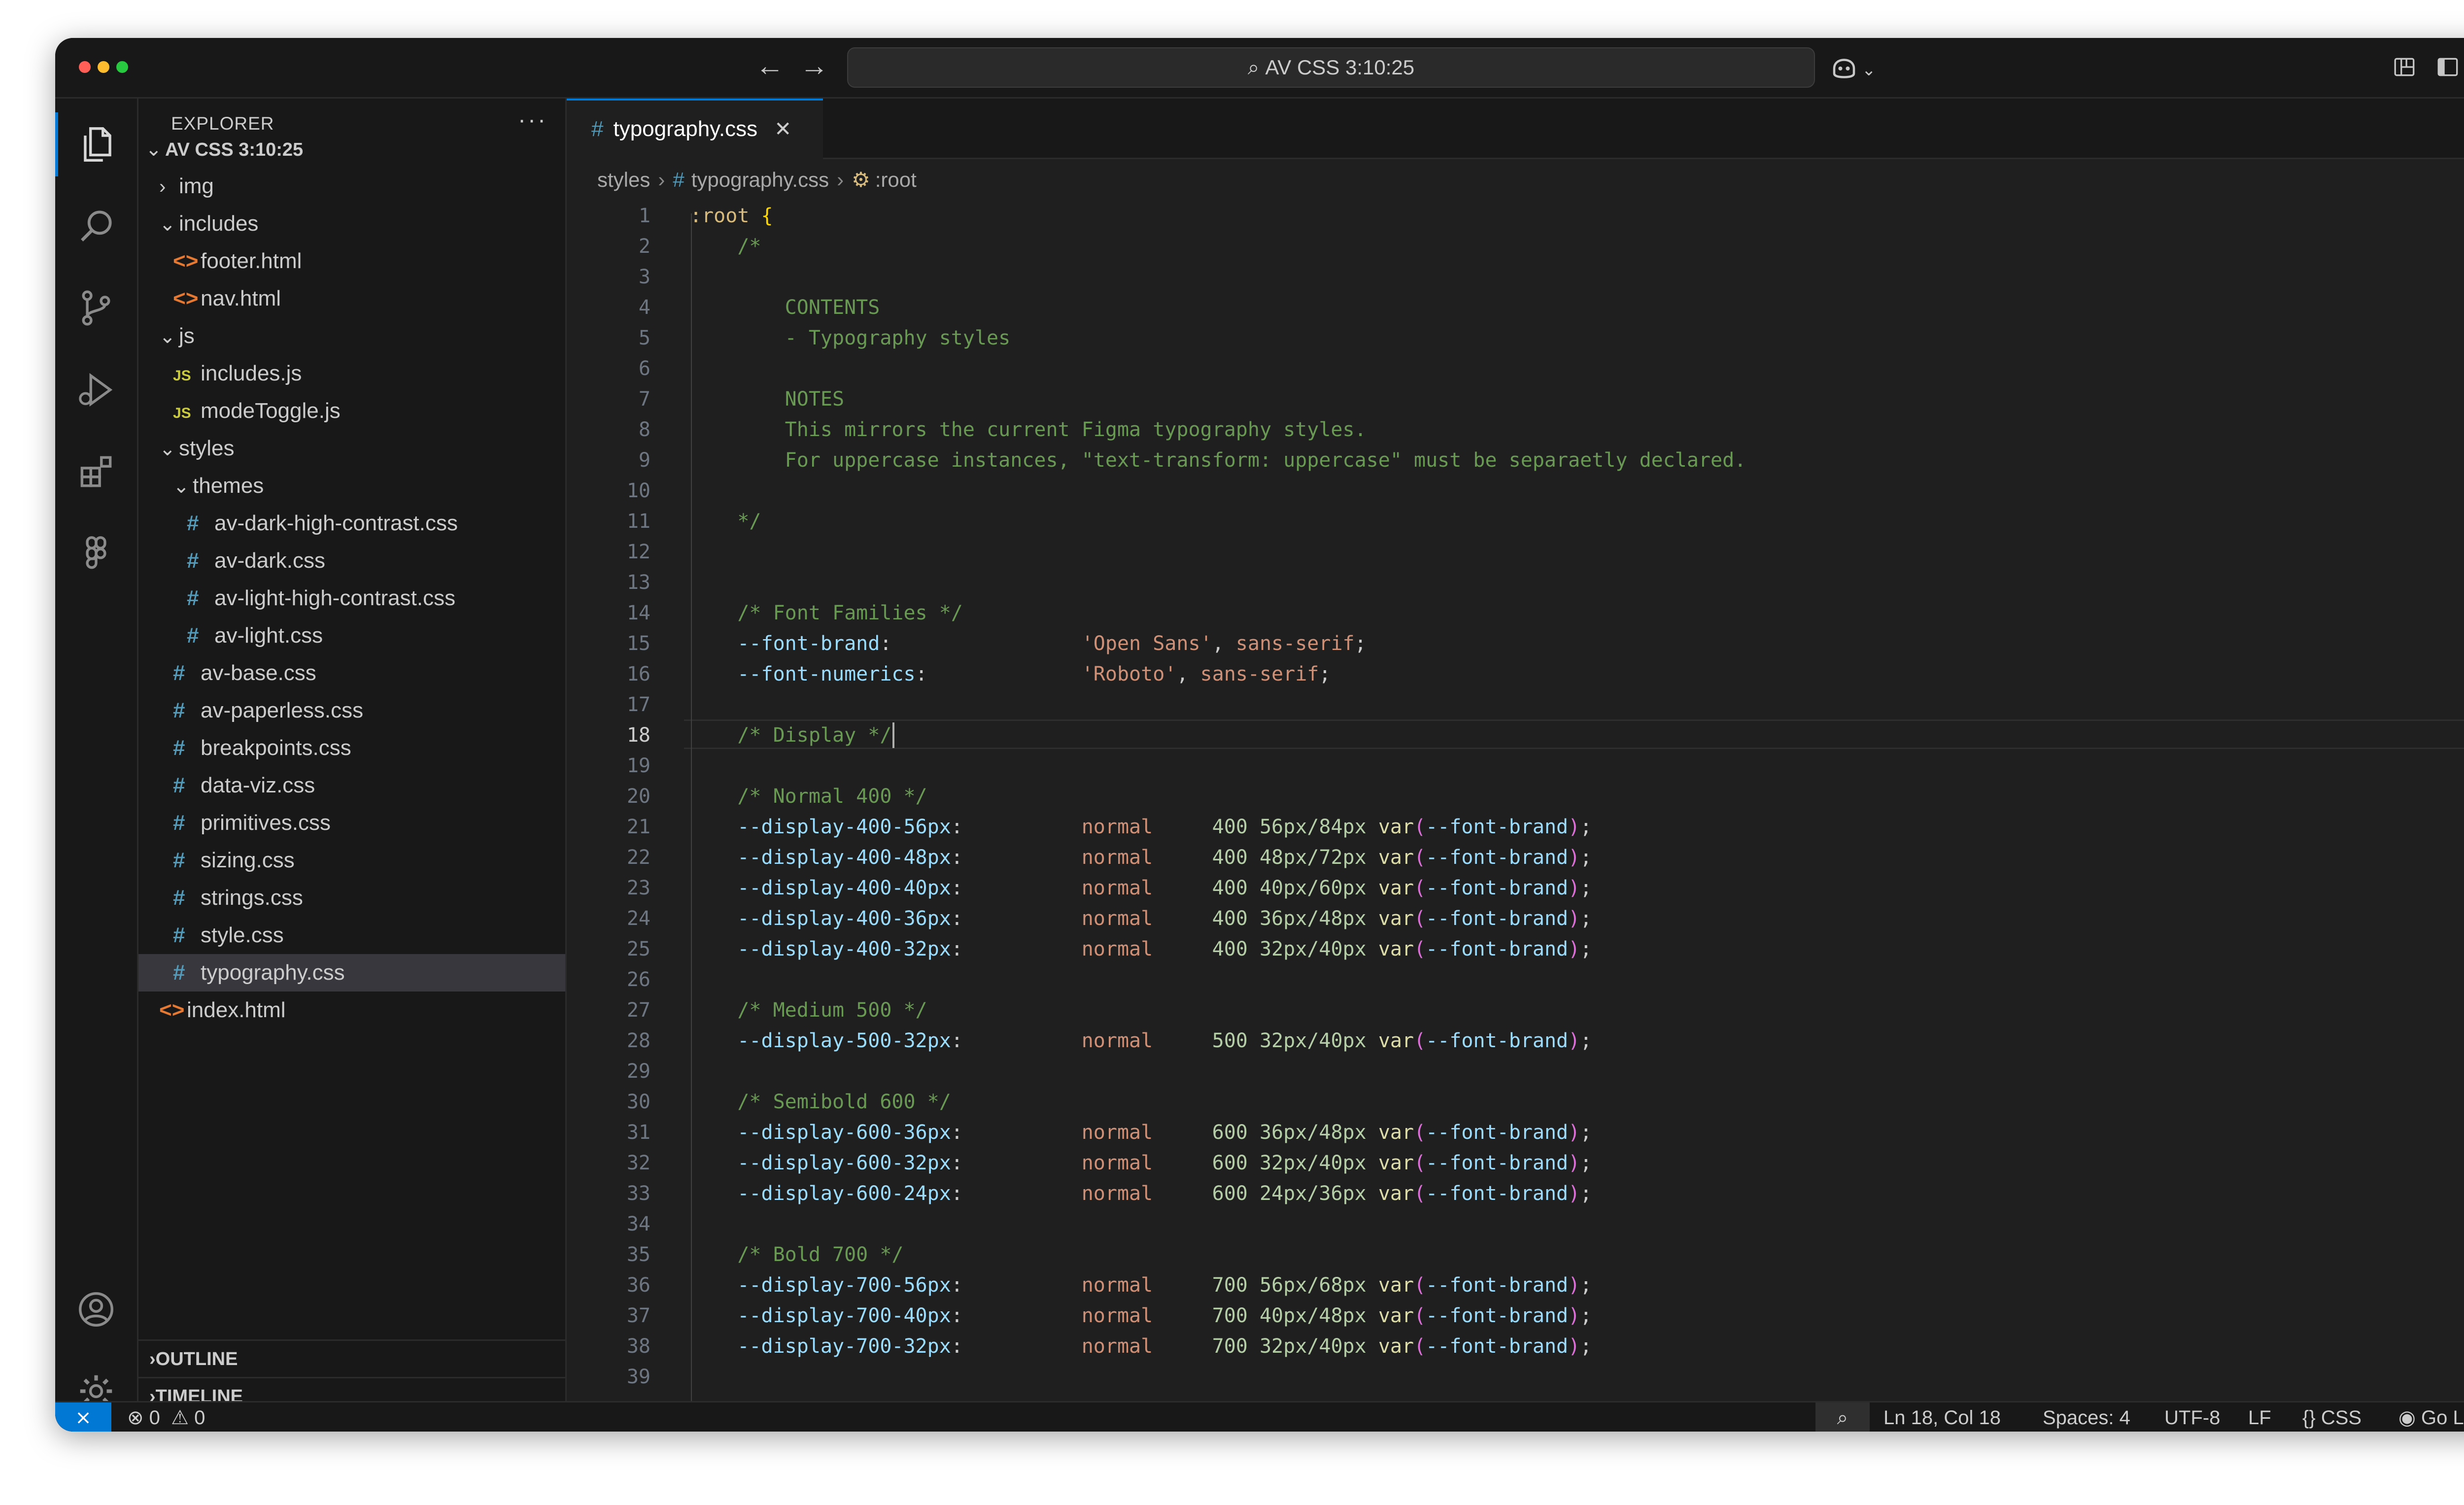 This screenshot has height=1505, width=2464. What do you see at coordinates (820, 1285) in the screenshot?
I see `code-token: --display-700-56px` at bounding box center [820, 1285].